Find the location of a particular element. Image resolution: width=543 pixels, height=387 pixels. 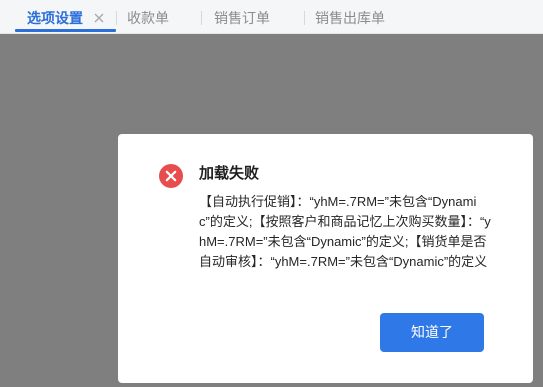

dialog-title: 加载失败 is located at coordinates (229, 173).